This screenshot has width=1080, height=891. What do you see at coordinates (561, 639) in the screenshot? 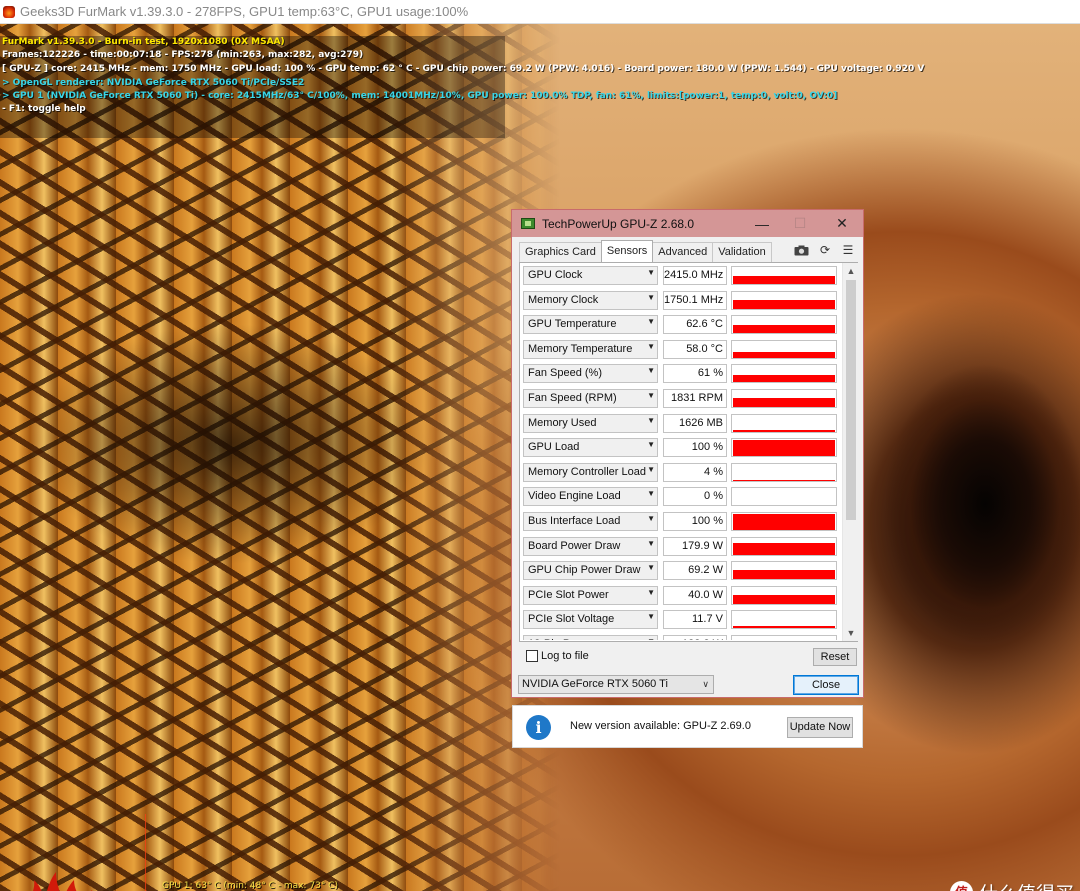
I see `sensor-label: 12-Pin Power` at bounding box center [561, 639].